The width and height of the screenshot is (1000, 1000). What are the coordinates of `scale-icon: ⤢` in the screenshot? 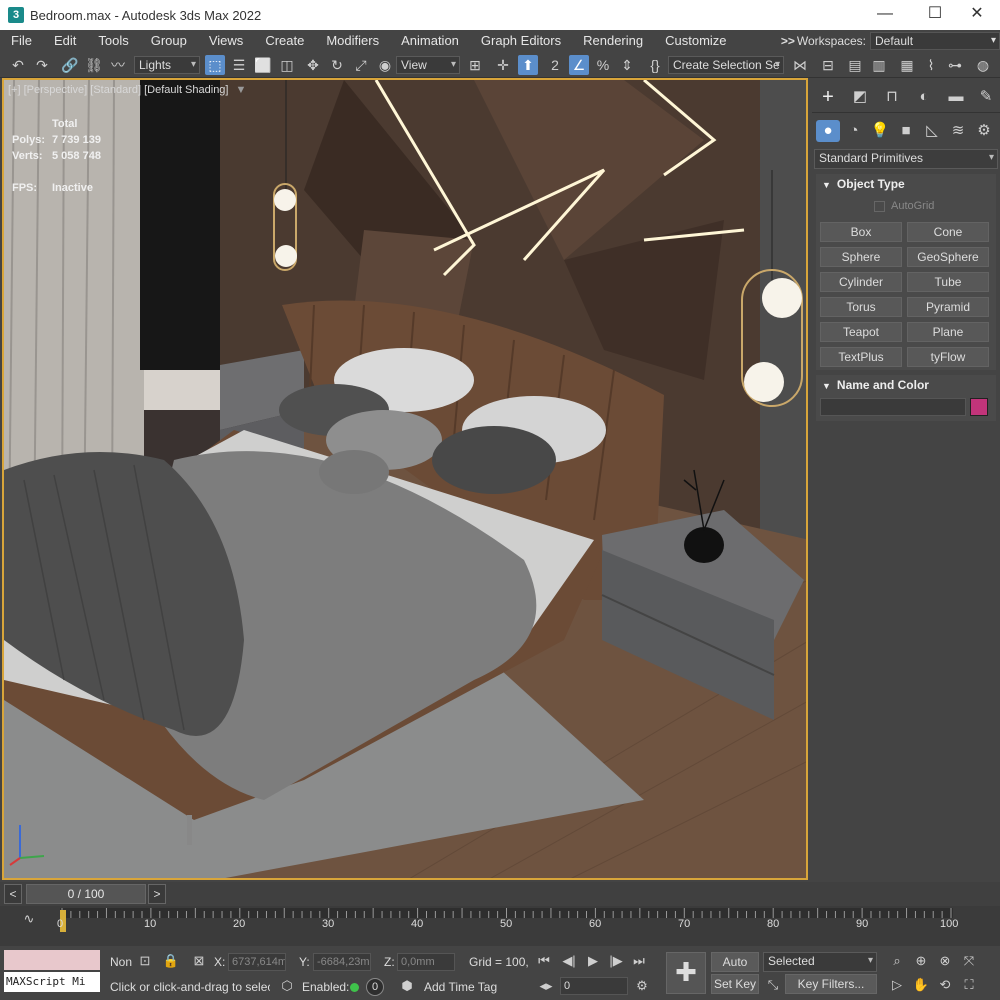 It's located at (361, 65).